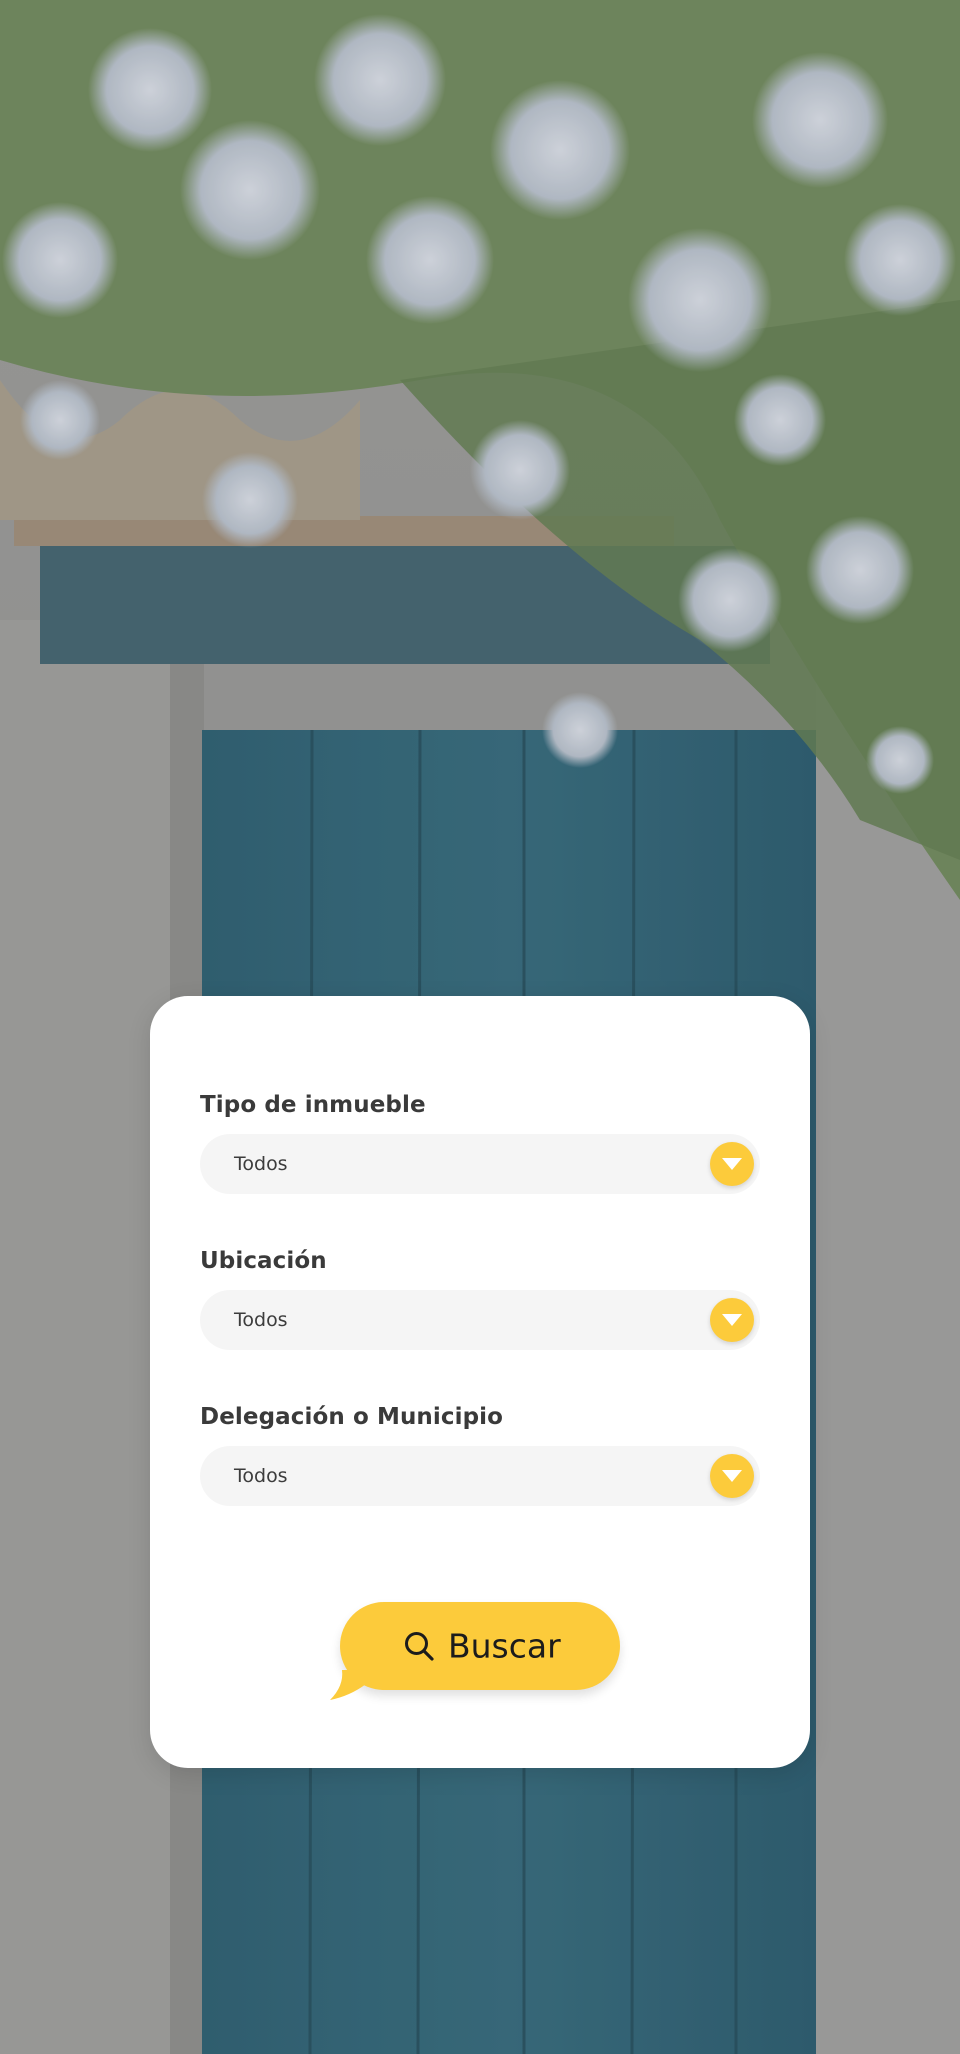  What do you see at coordinates (419, 1646) in the screenshot?
I see `search-icon` at bounding box center [419, 1646].